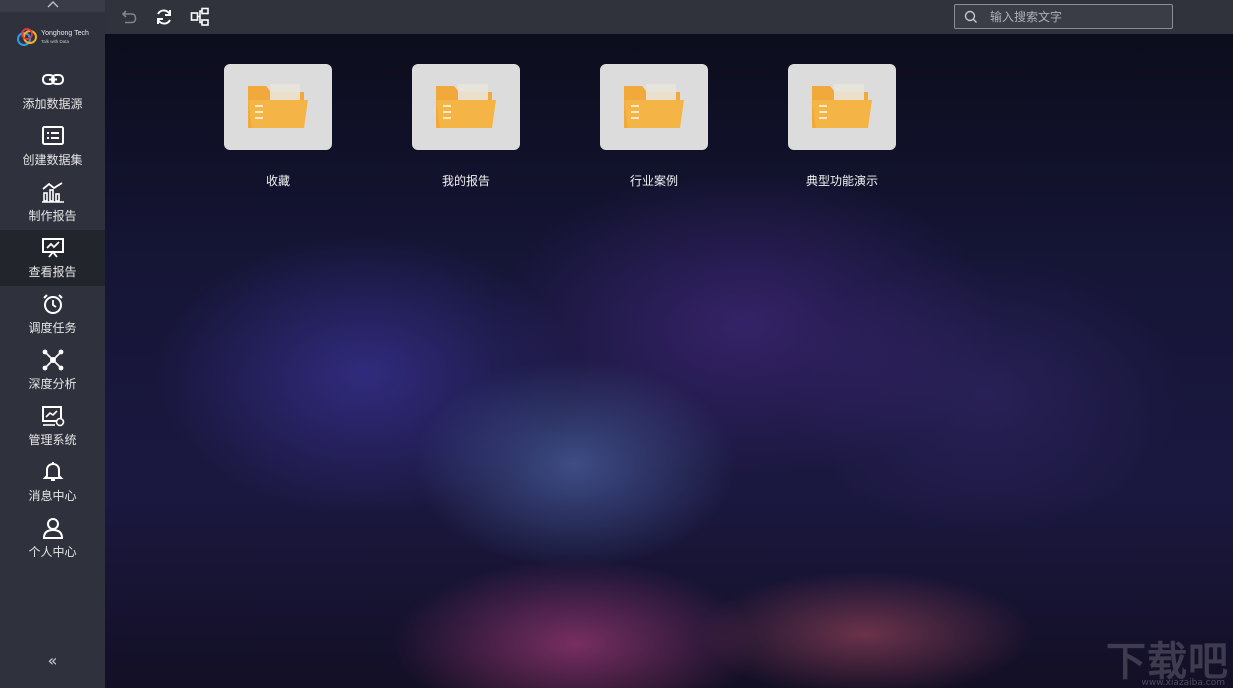  Describe the element at coordinates (52, 303) in the screenshot. I see `alarm-clock-icon` at that location.